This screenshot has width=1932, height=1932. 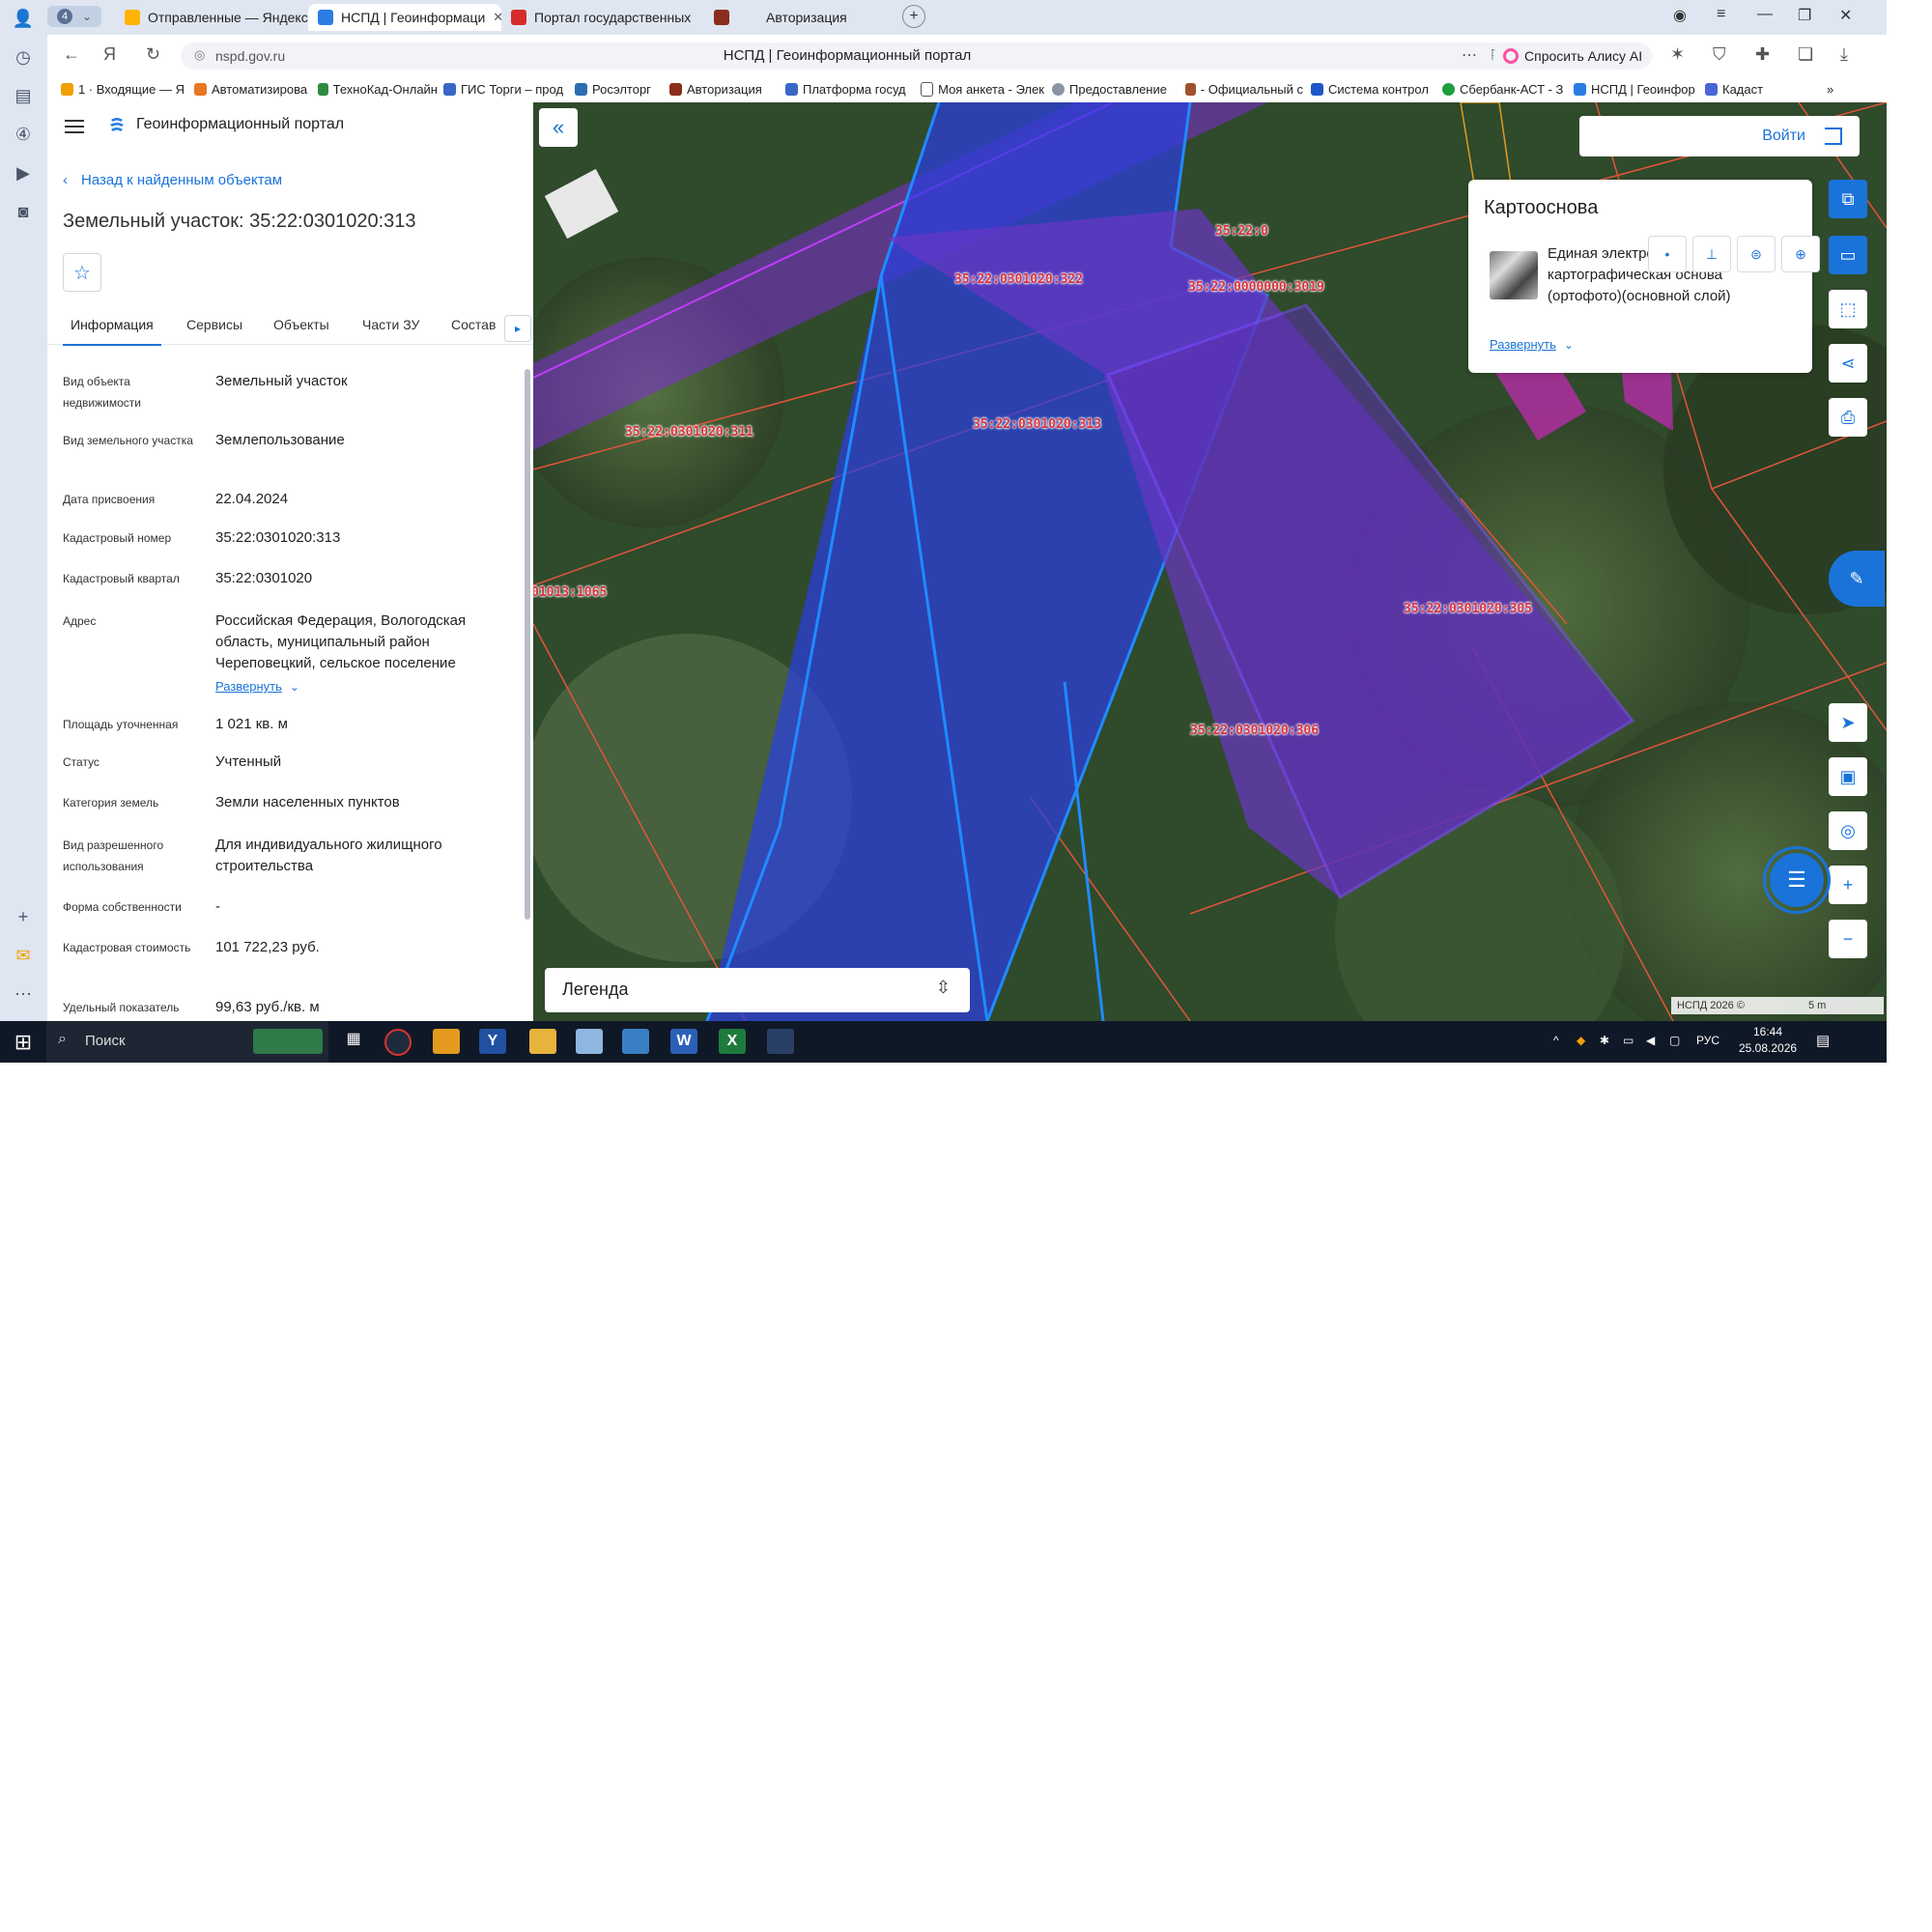 I want to click on profile-icon: 👤, so click(x=23, y=18).